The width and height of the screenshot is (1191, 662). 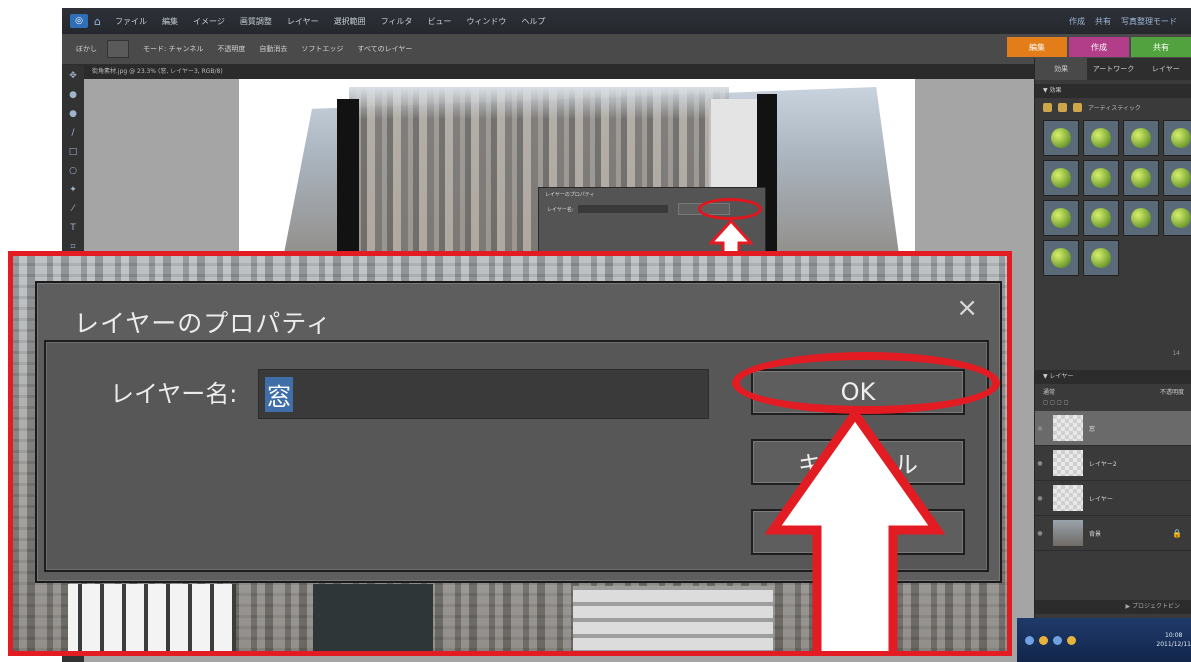 I want to click on option-soft-edge: ソフトエッジ, so click(x=322, y=49).